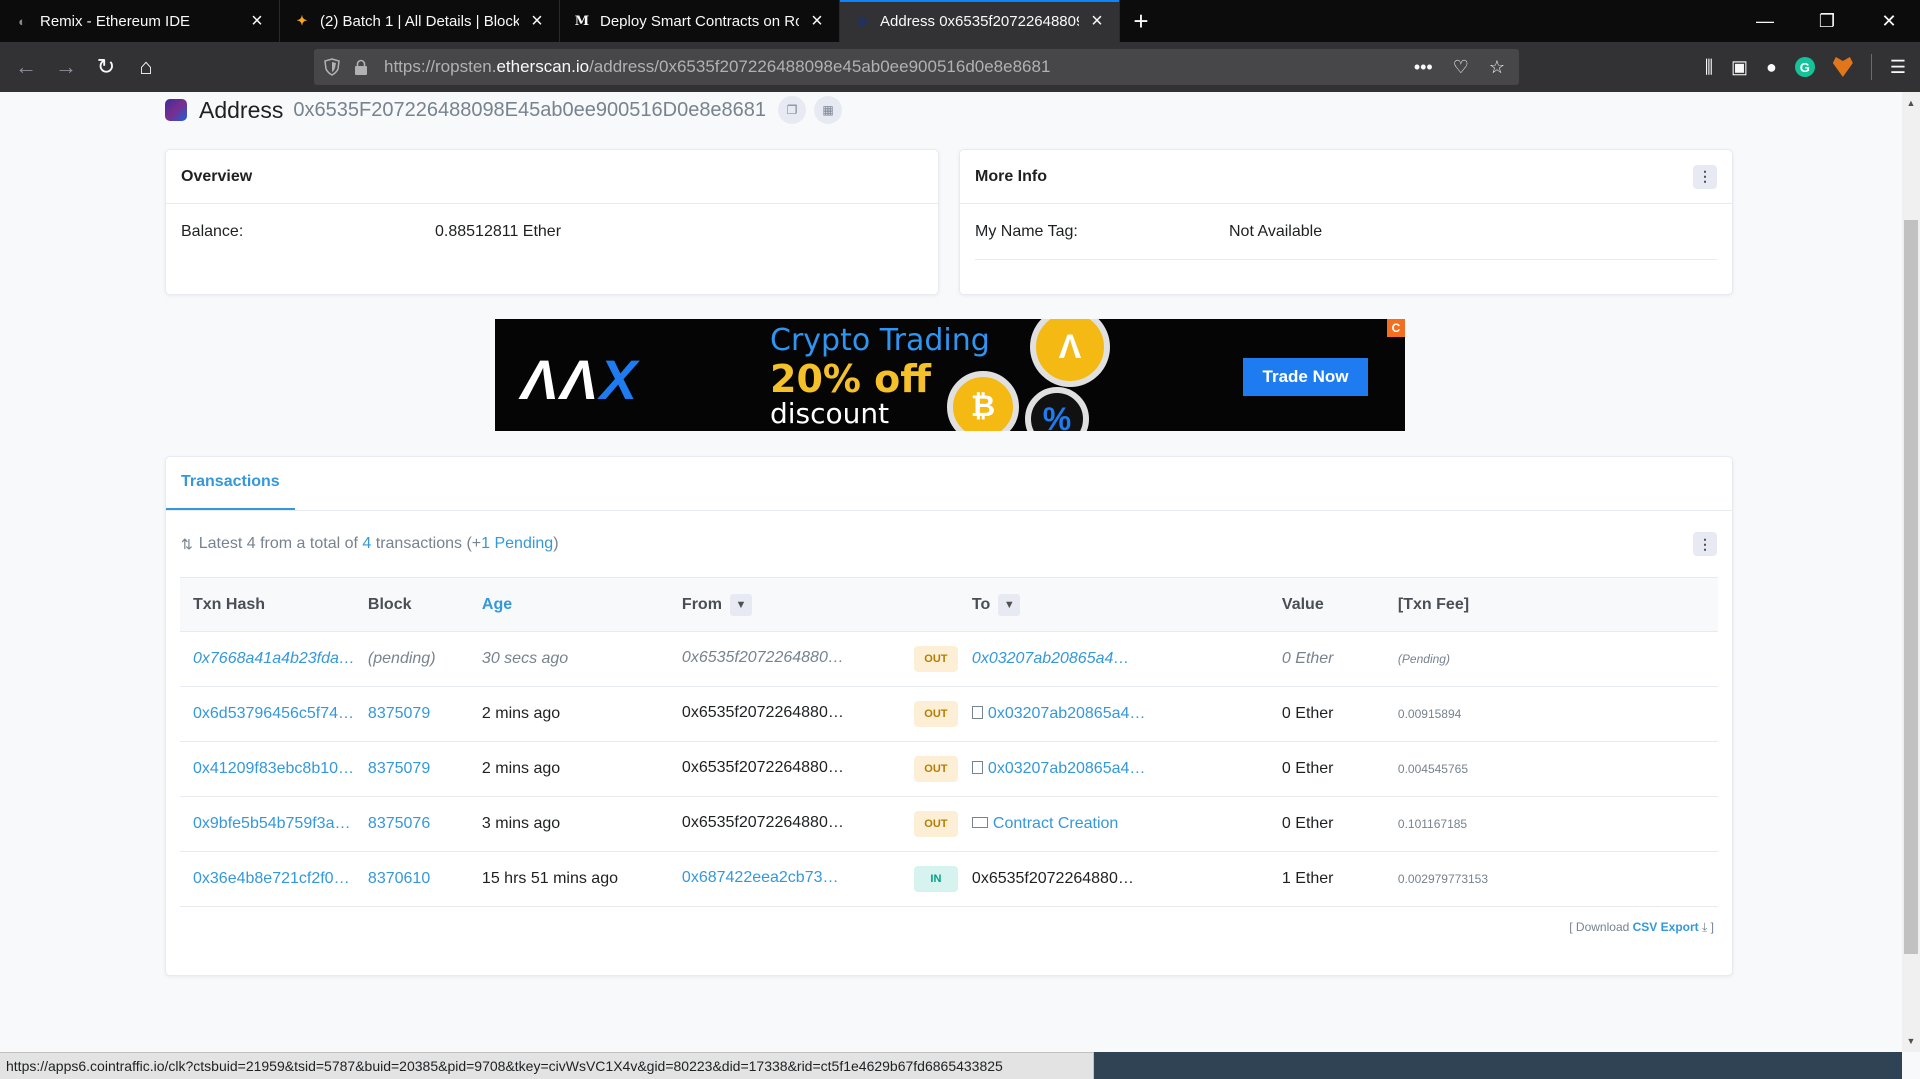 This screenshot has height=1079, width=1920. Describe the element at coordinates (813, 824) in the screenshot. I see `from-cell: 0x6535f2072264880… OUT` at that location.